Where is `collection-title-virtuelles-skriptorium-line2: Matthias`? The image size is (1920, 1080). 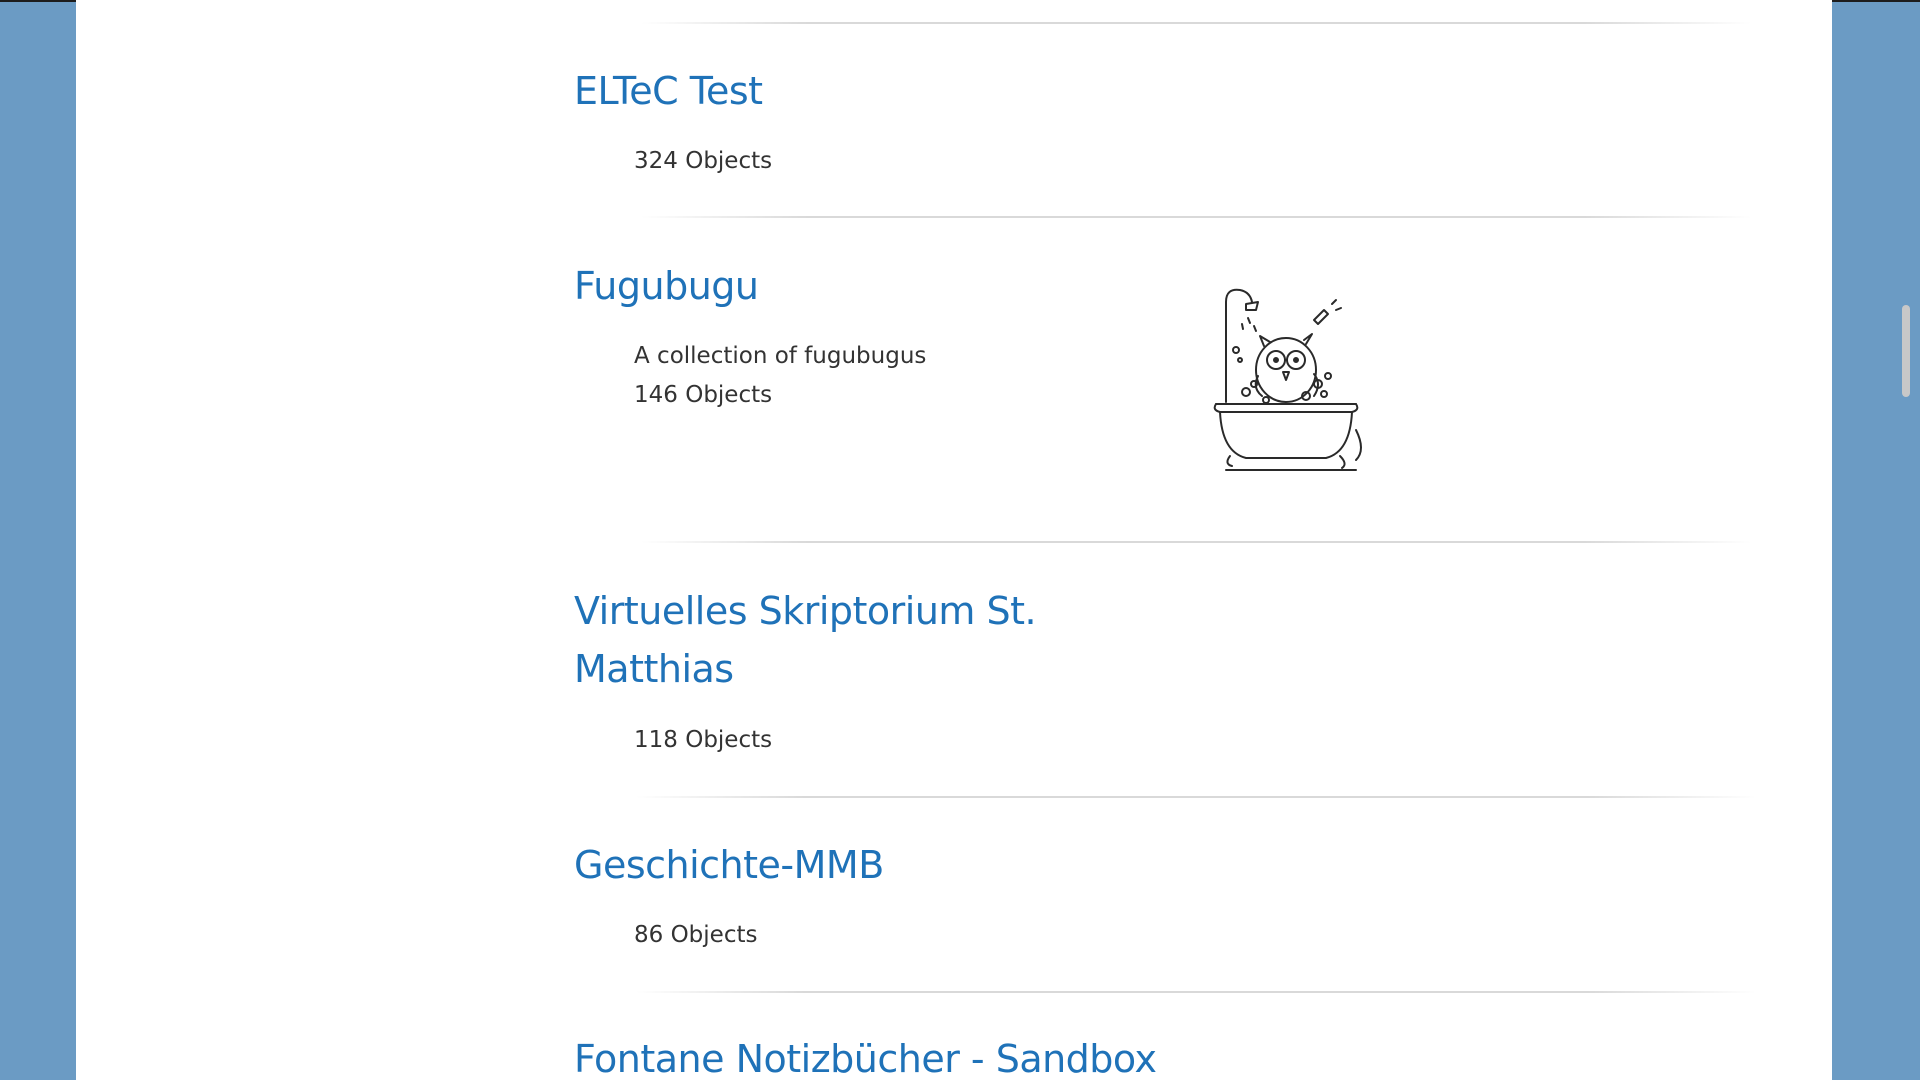
collection-title-virtuelles-skriptorium-line2: Matthias is located at coordinates (654, 669).